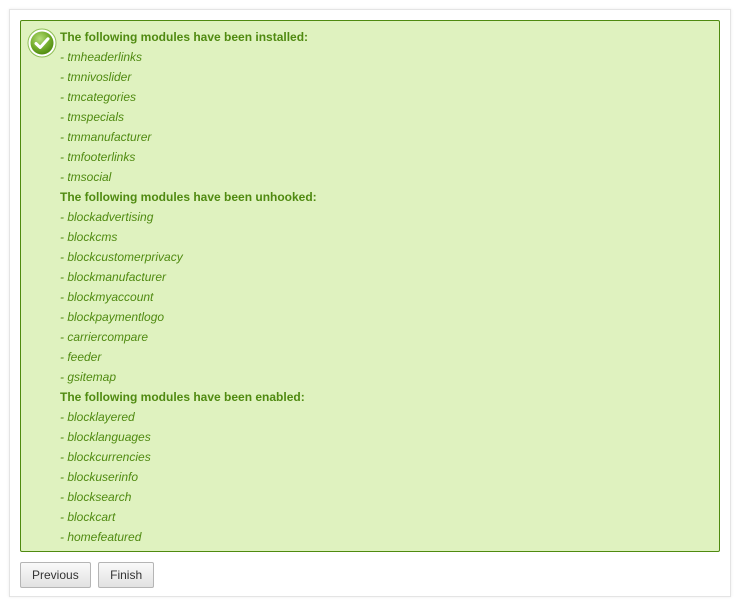 The image size is (740, 607). What do you see at coordinates (105, 457) in the screenshot?
I see `enabled-module-item: - blockcurrencies` at bounding box center [105, 457].